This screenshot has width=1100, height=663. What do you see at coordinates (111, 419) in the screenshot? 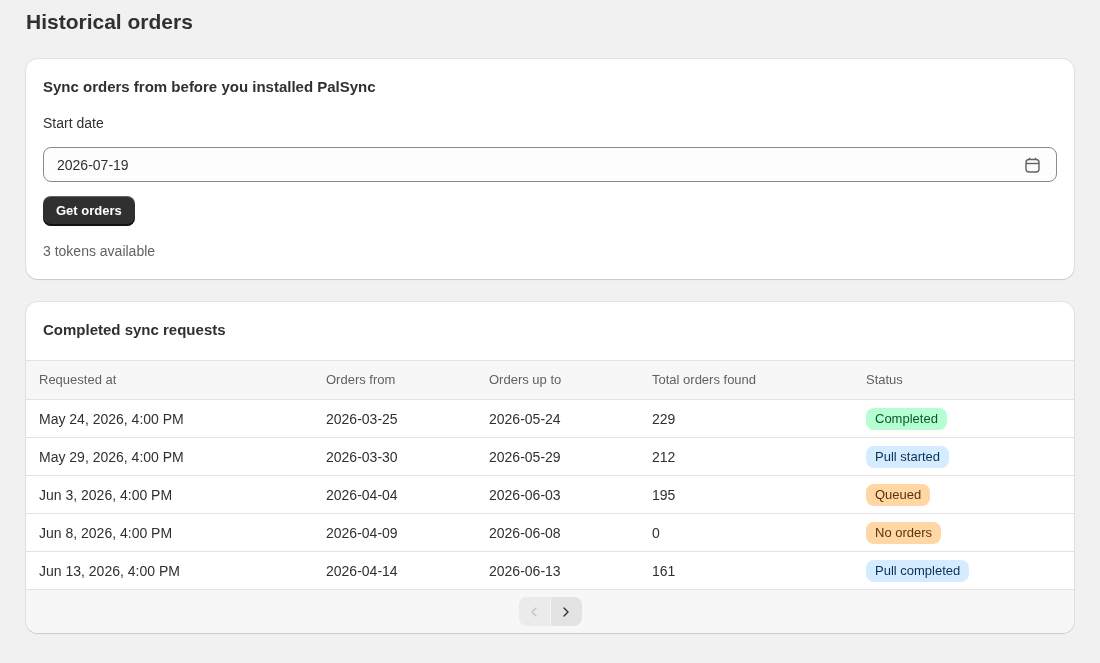
I see `table-cell-text: May 24, 2026, 4:00 PM` at bounding box center [111, 419].